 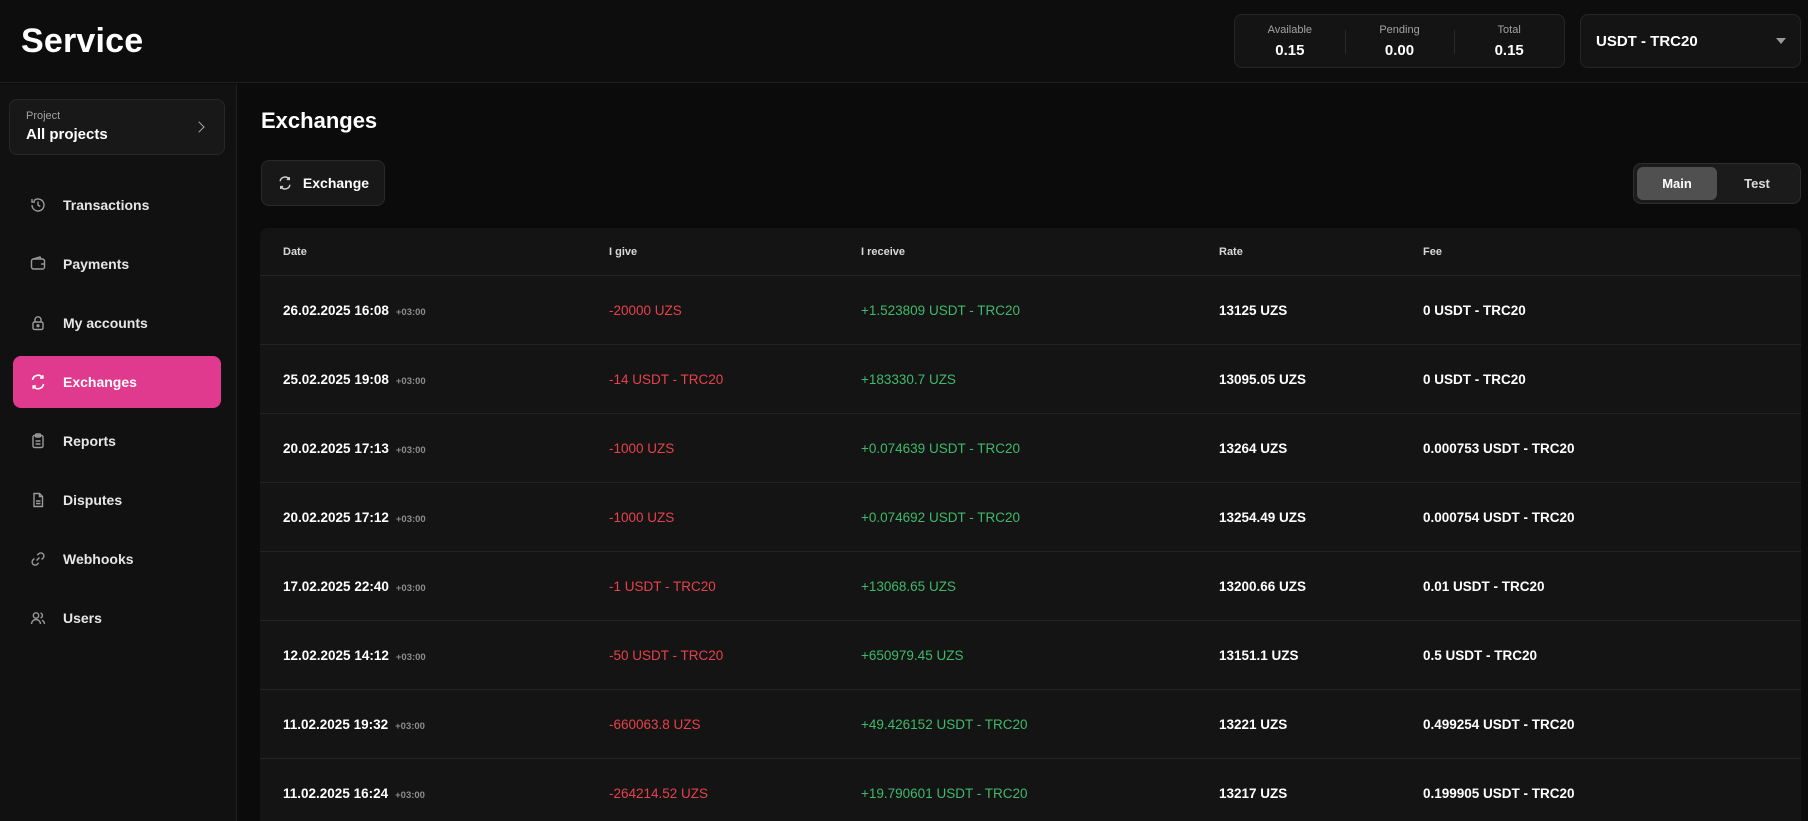 I want to click on sidebar-item-users: Users, so click(x=117, y=618).